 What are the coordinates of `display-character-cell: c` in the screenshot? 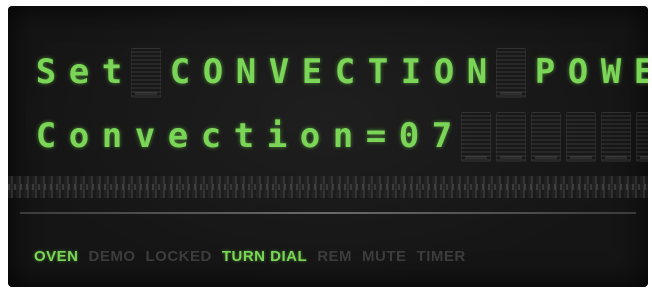 It's located at (211, 136).